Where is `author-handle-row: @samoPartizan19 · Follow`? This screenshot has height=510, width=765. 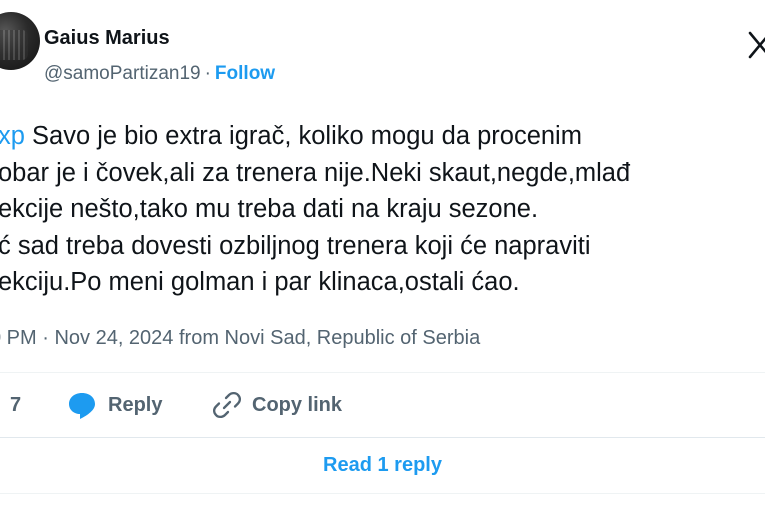 author-handle-row: @samoPartizan19 · Follow is located at coordinates (159, 74).